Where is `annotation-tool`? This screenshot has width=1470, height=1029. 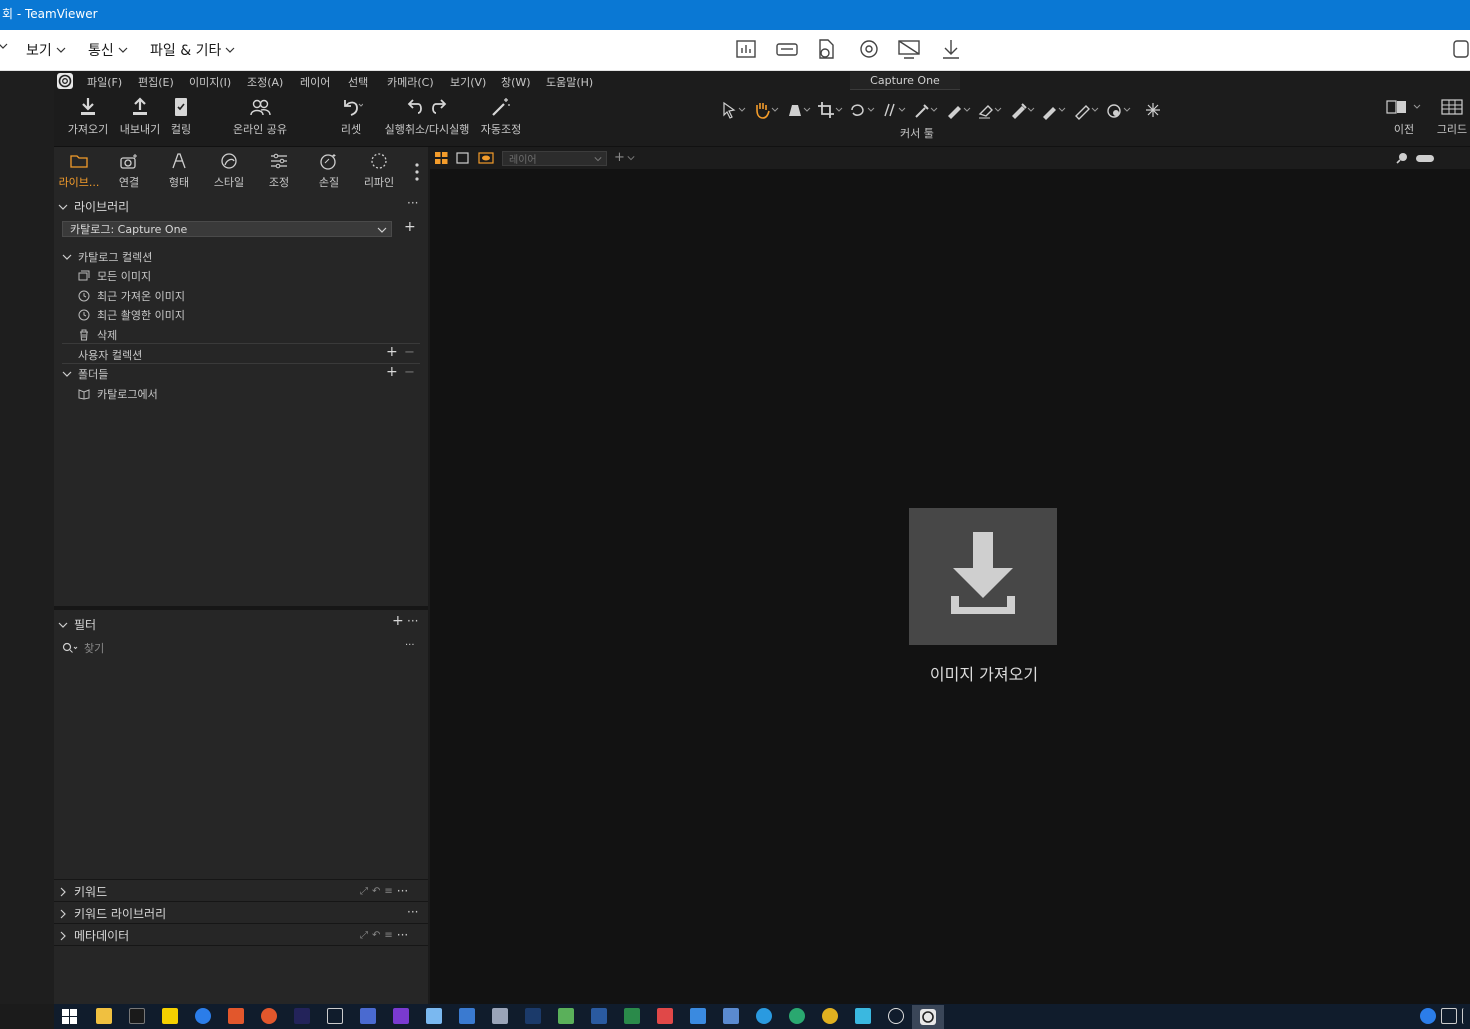 annotation-tool is located at coordinates (1118, 110).